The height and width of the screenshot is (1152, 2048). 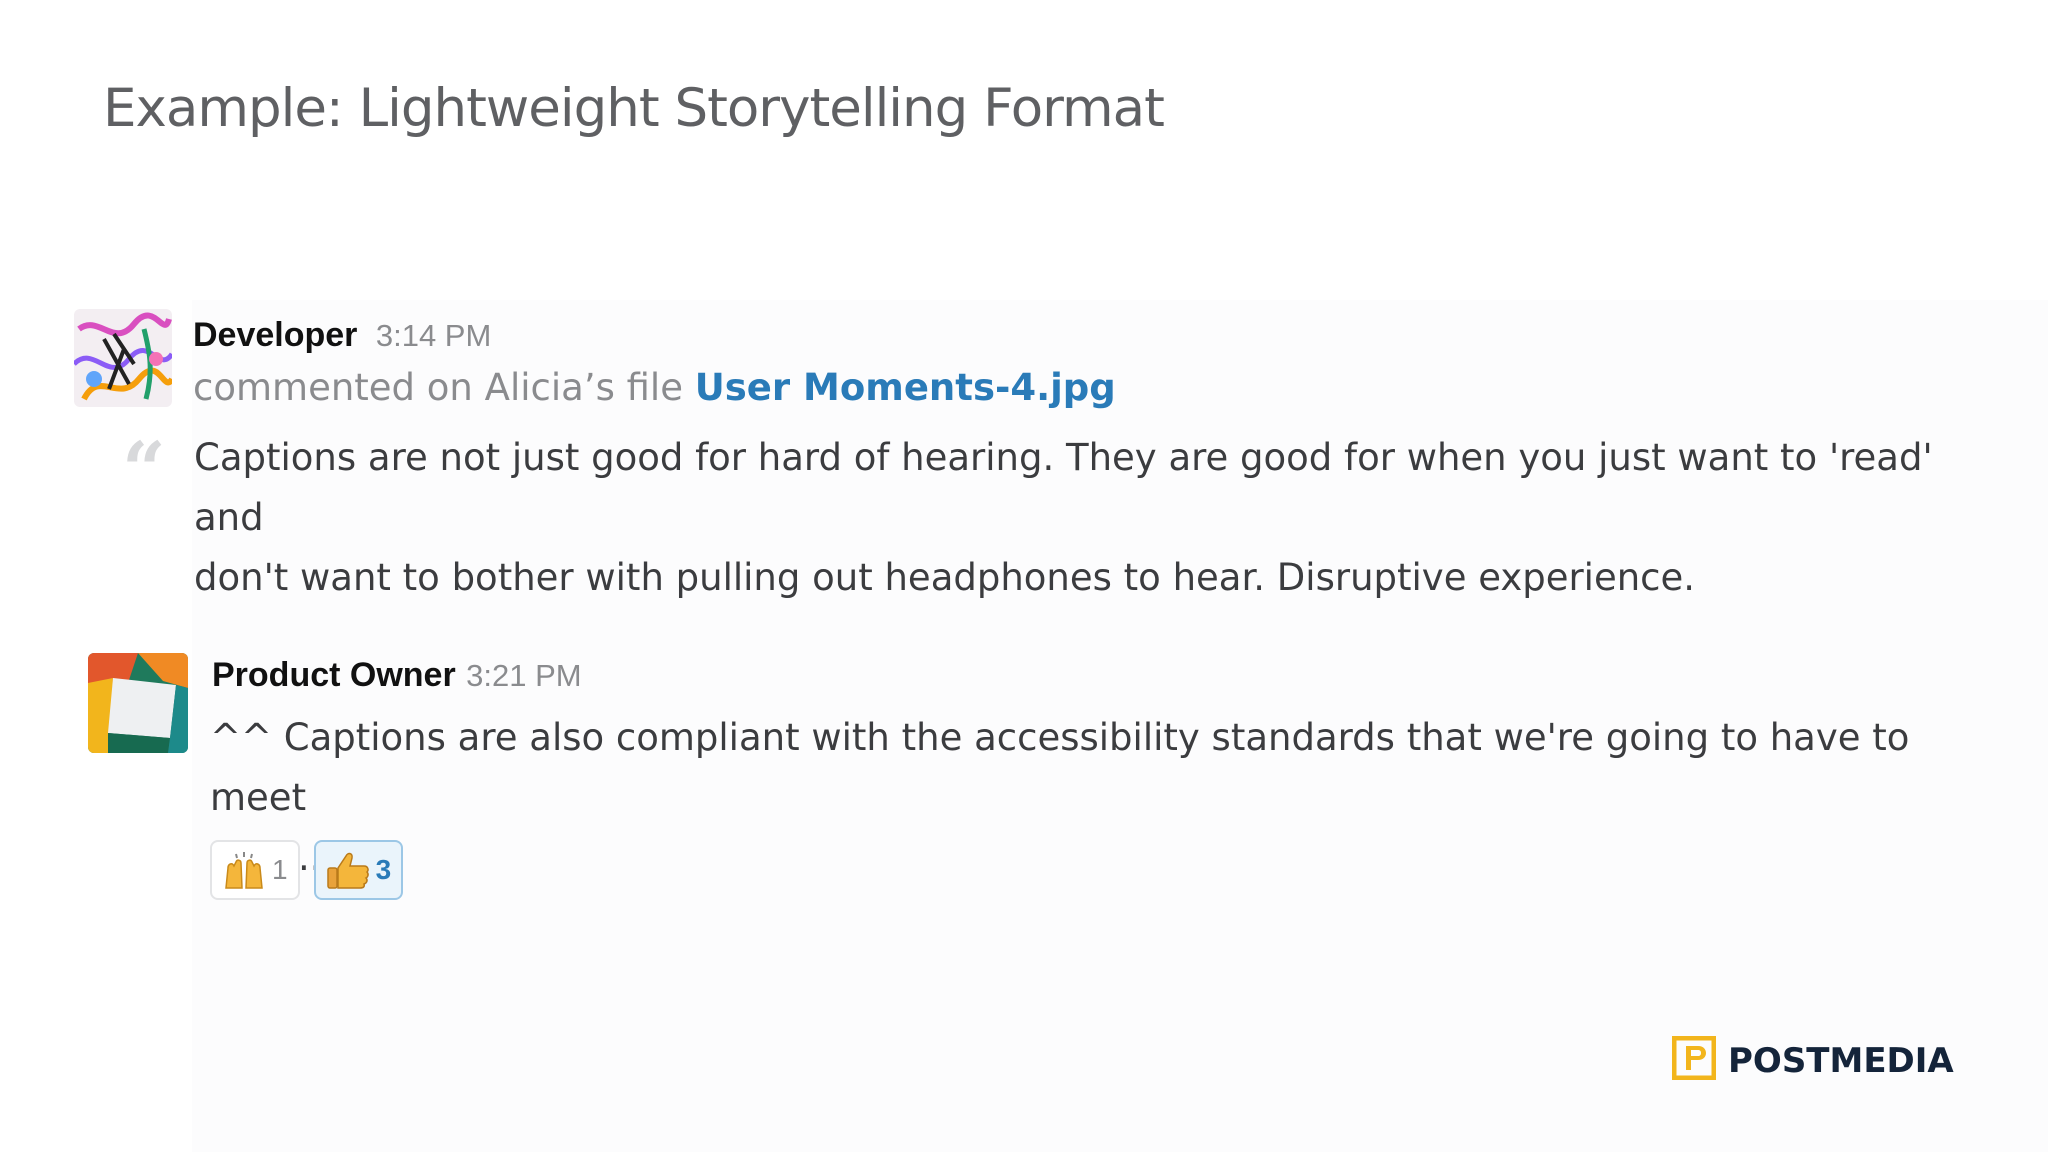 I want to click on postmedia-p-logo-icon, so click(x=1694, y=1060).